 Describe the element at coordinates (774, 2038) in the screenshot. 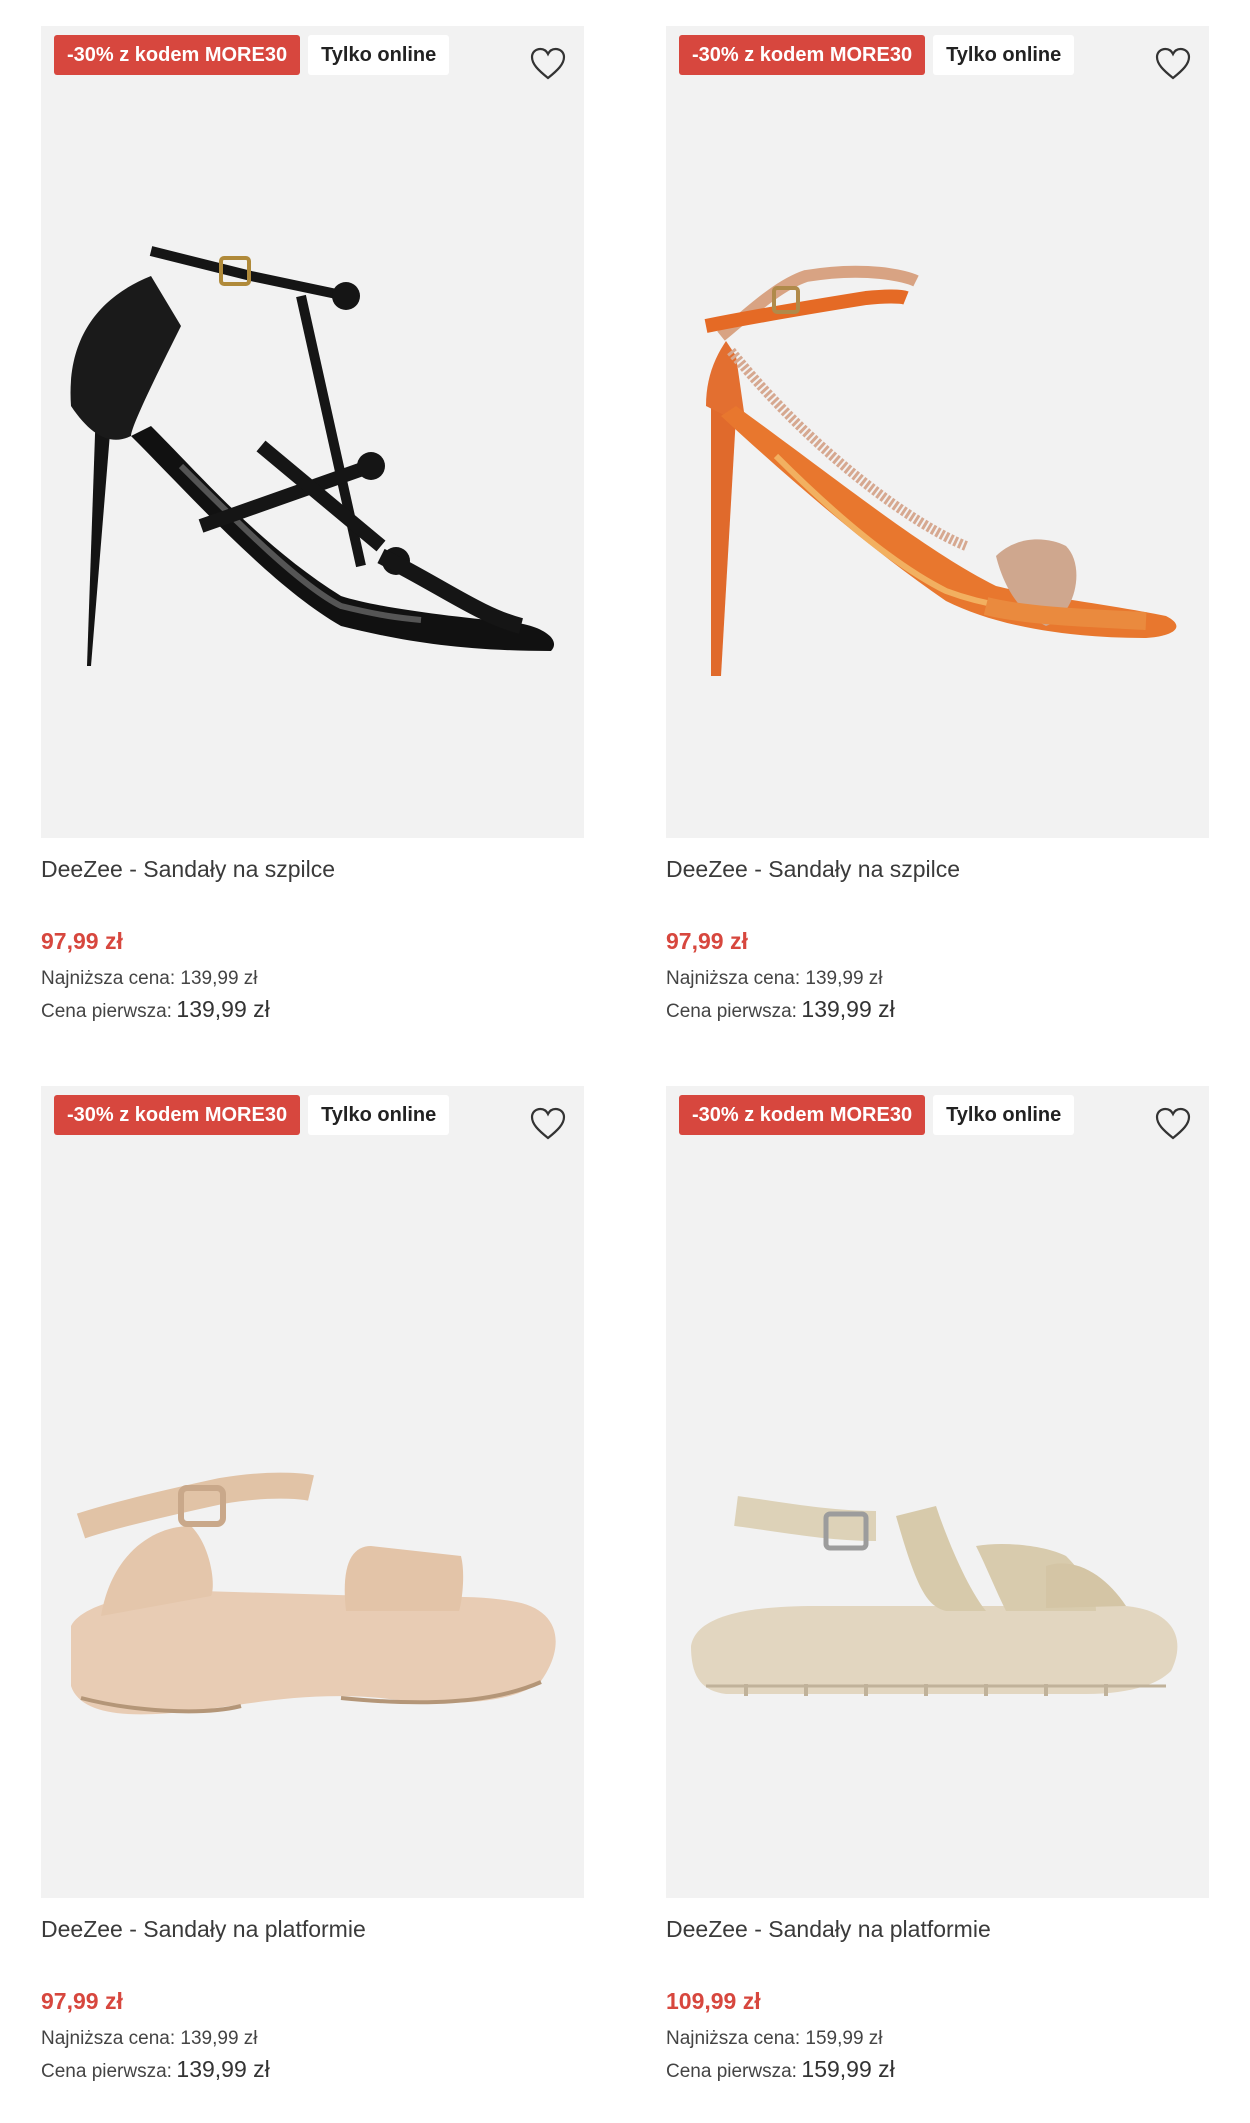

I see `lowest-price: Najniższa cena: 159,99 zł` at that location.